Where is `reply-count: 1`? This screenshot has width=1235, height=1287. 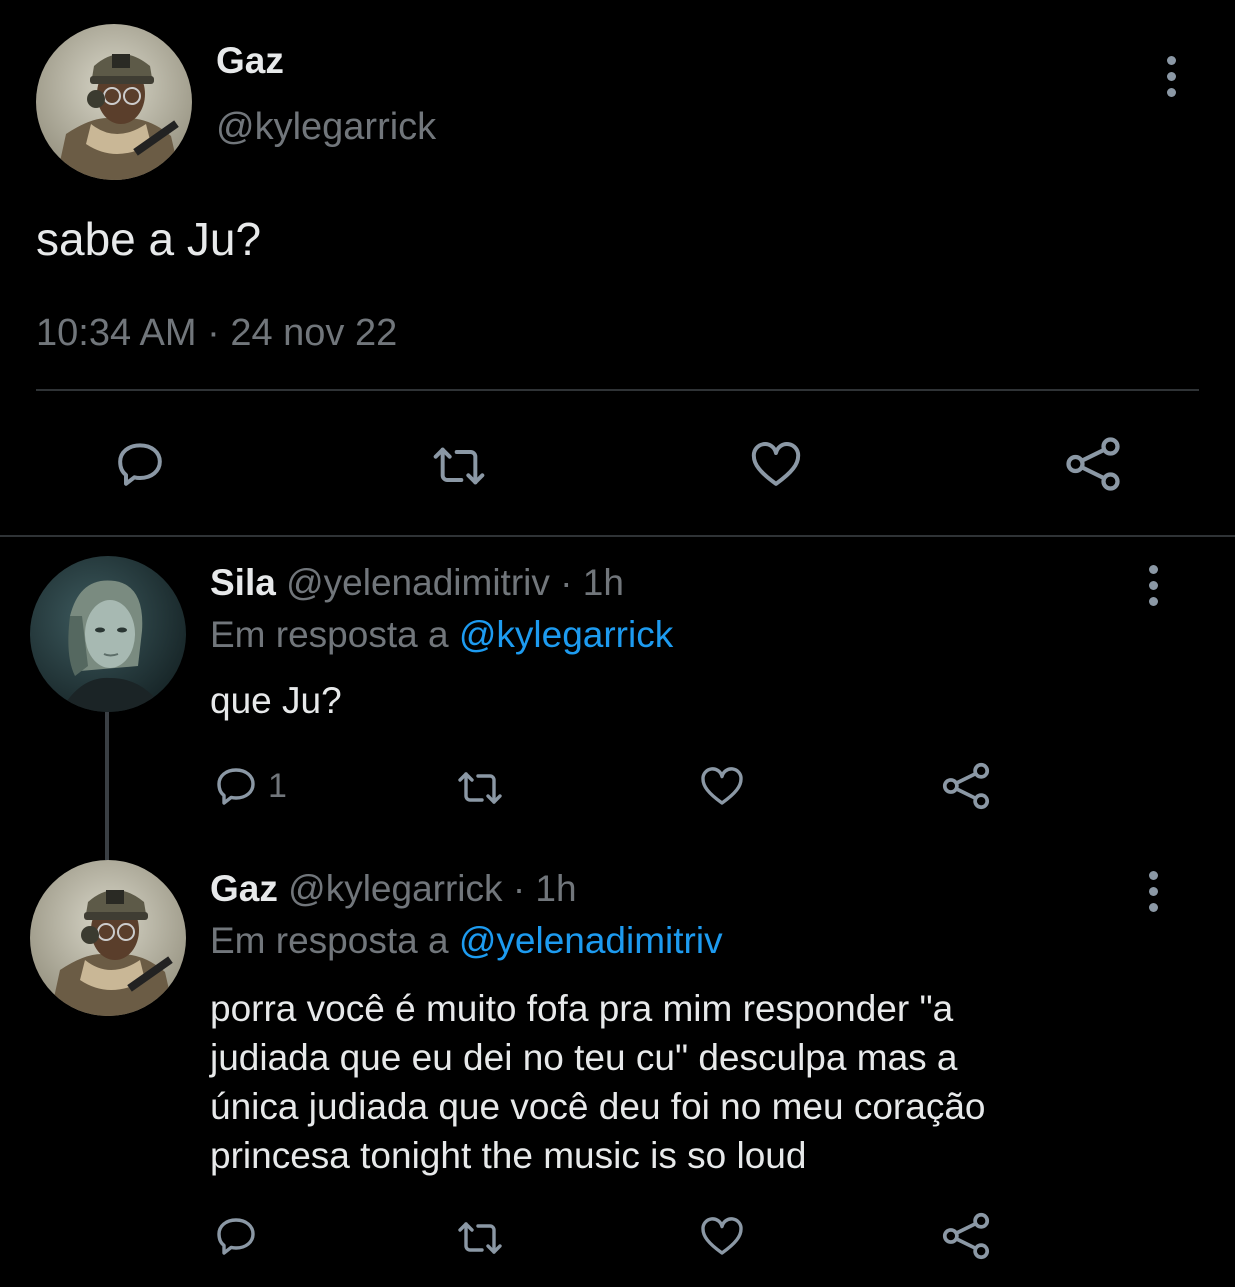
reply-count: 1 is located at coordinates (277, 785).